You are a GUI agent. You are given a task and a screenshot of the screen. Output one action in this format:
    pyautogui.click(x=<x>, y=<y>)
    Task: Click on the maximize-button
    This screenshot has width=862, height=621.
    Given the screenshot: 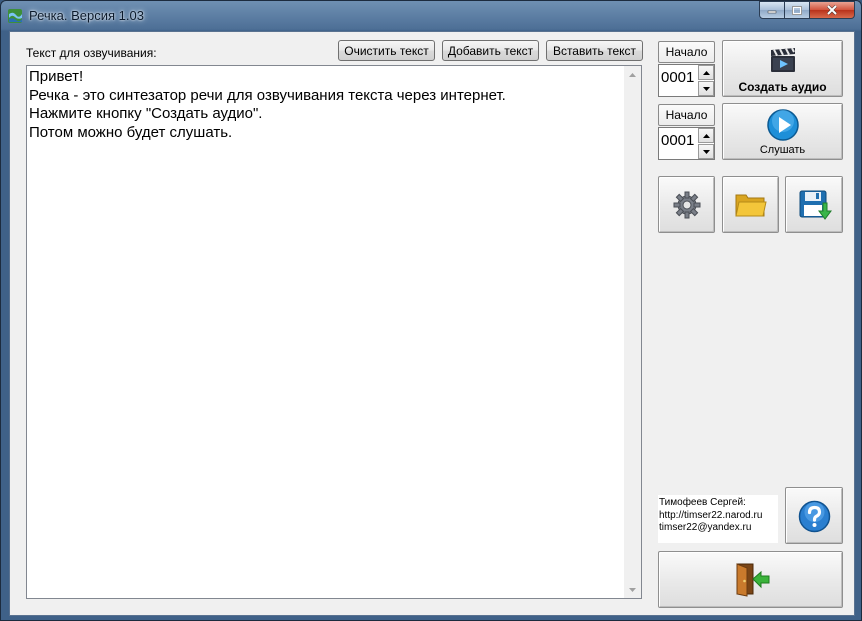 What is the action you would take?
    pyautogui.click(x=797, y=10)
    